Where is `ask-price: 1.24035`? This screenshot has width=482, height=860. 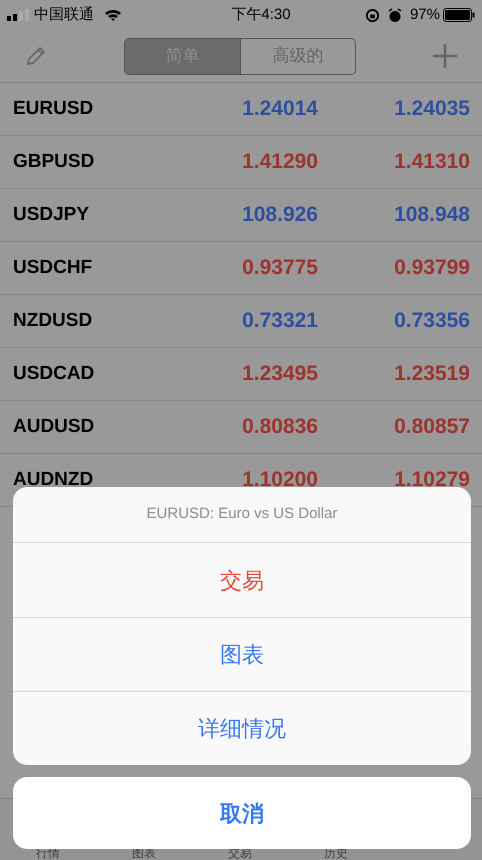
ask-price: 1.24035 is located at coordinates (431, 109).